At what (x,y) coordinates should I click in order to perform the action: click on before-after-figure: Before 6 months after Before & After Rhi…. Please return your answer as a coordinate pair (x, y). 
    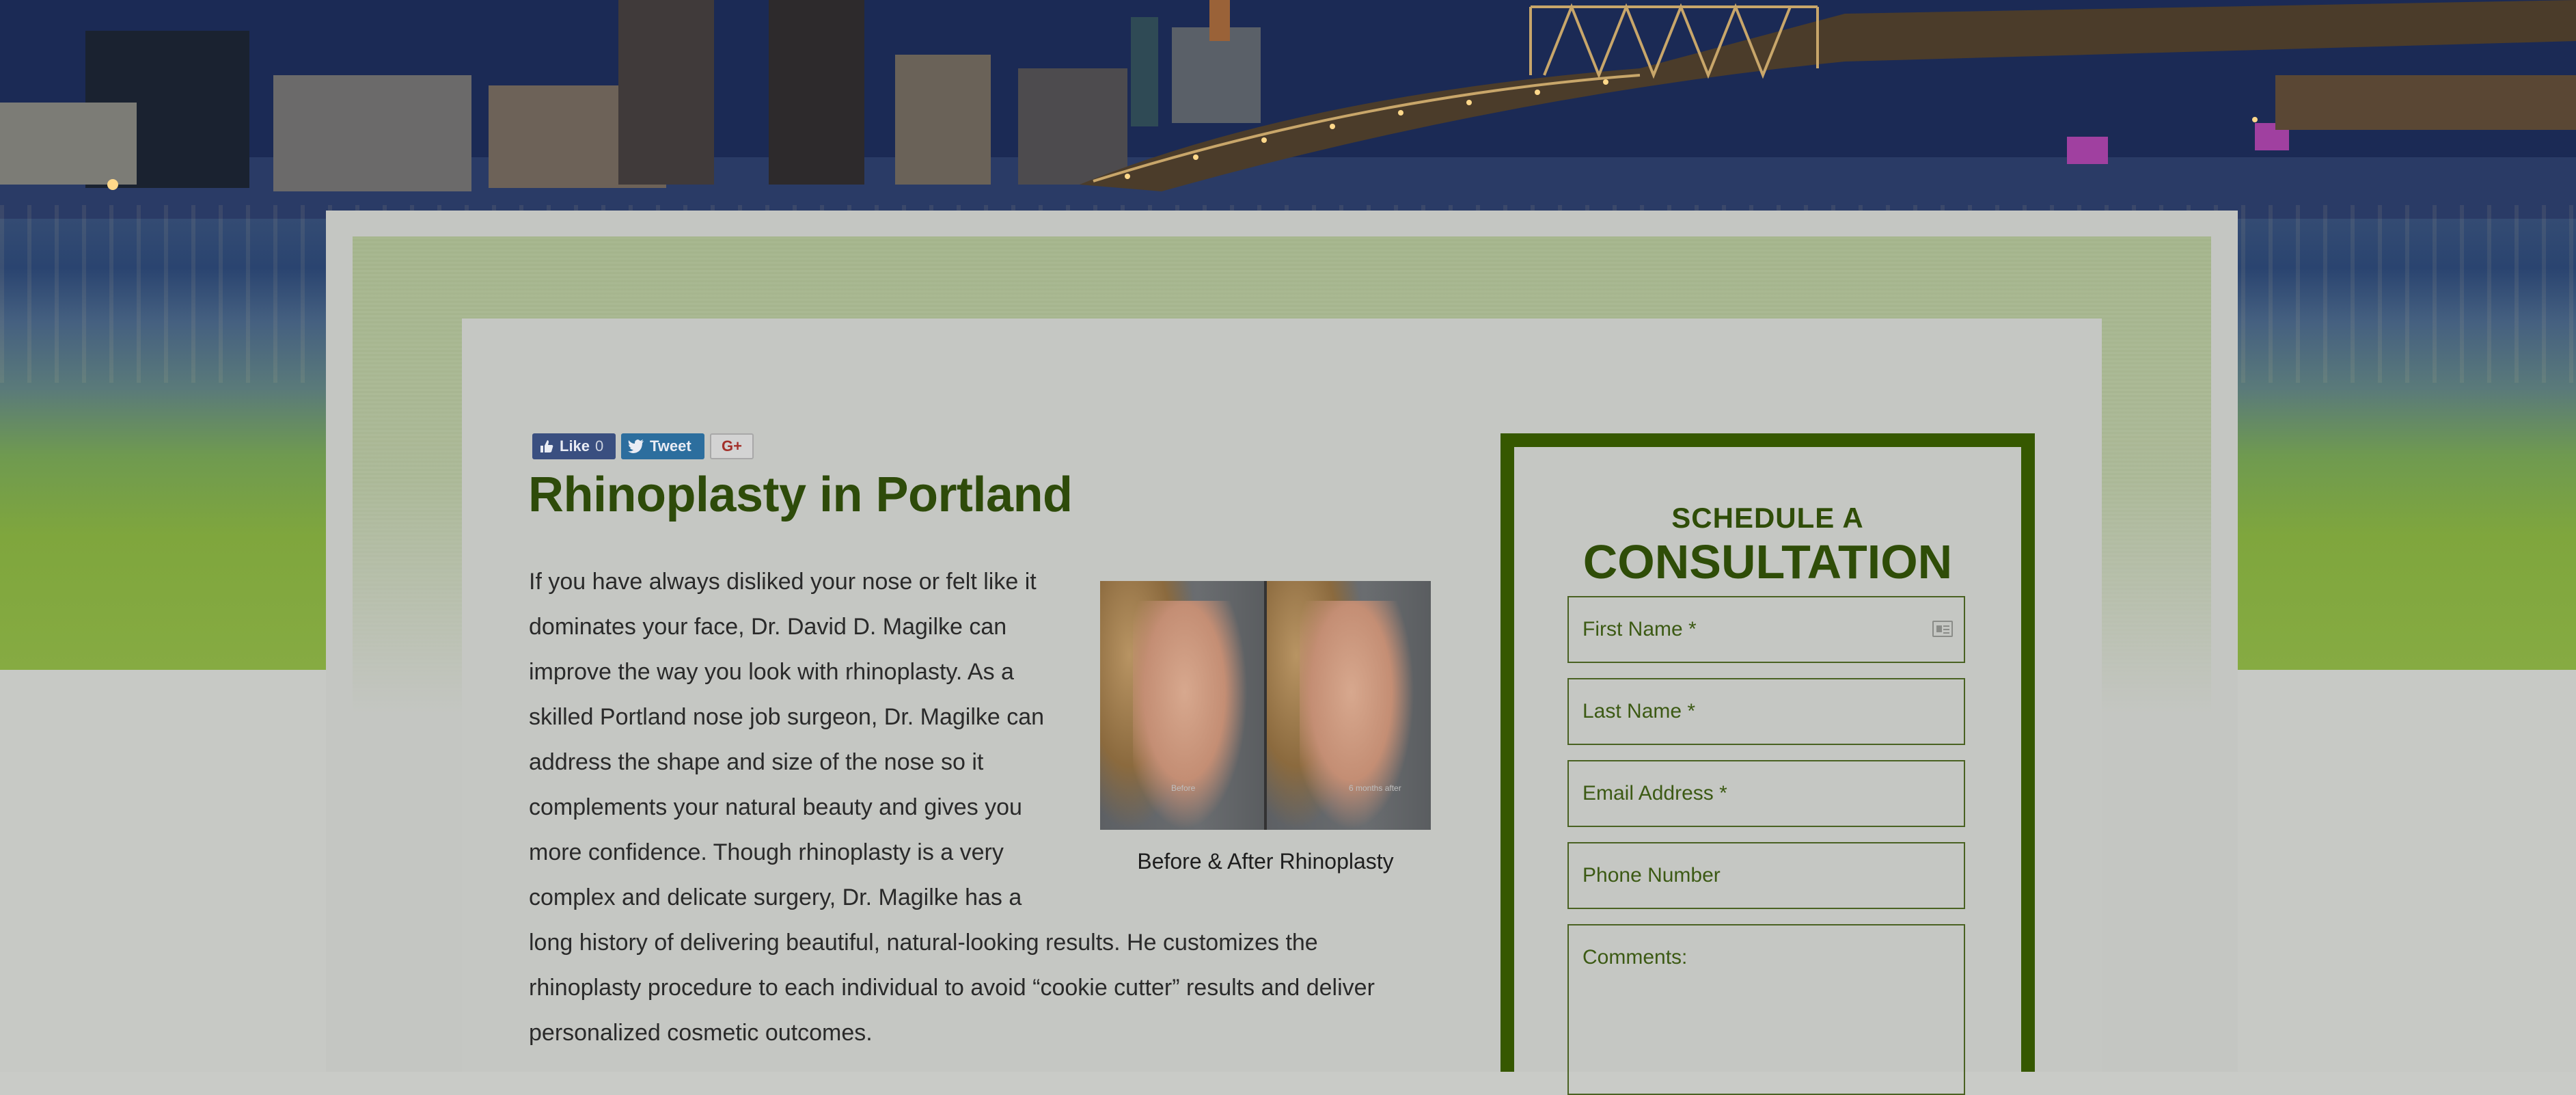
    Looking at the image, I should click on (1265, 728).